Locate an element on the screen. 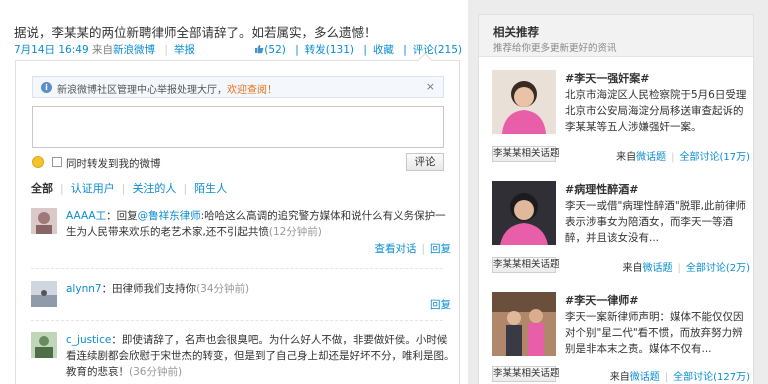 The width and height of the screenshot is (768, 384). comment-mention: @鲁祥东律师 is located at coordinates (169, 216).